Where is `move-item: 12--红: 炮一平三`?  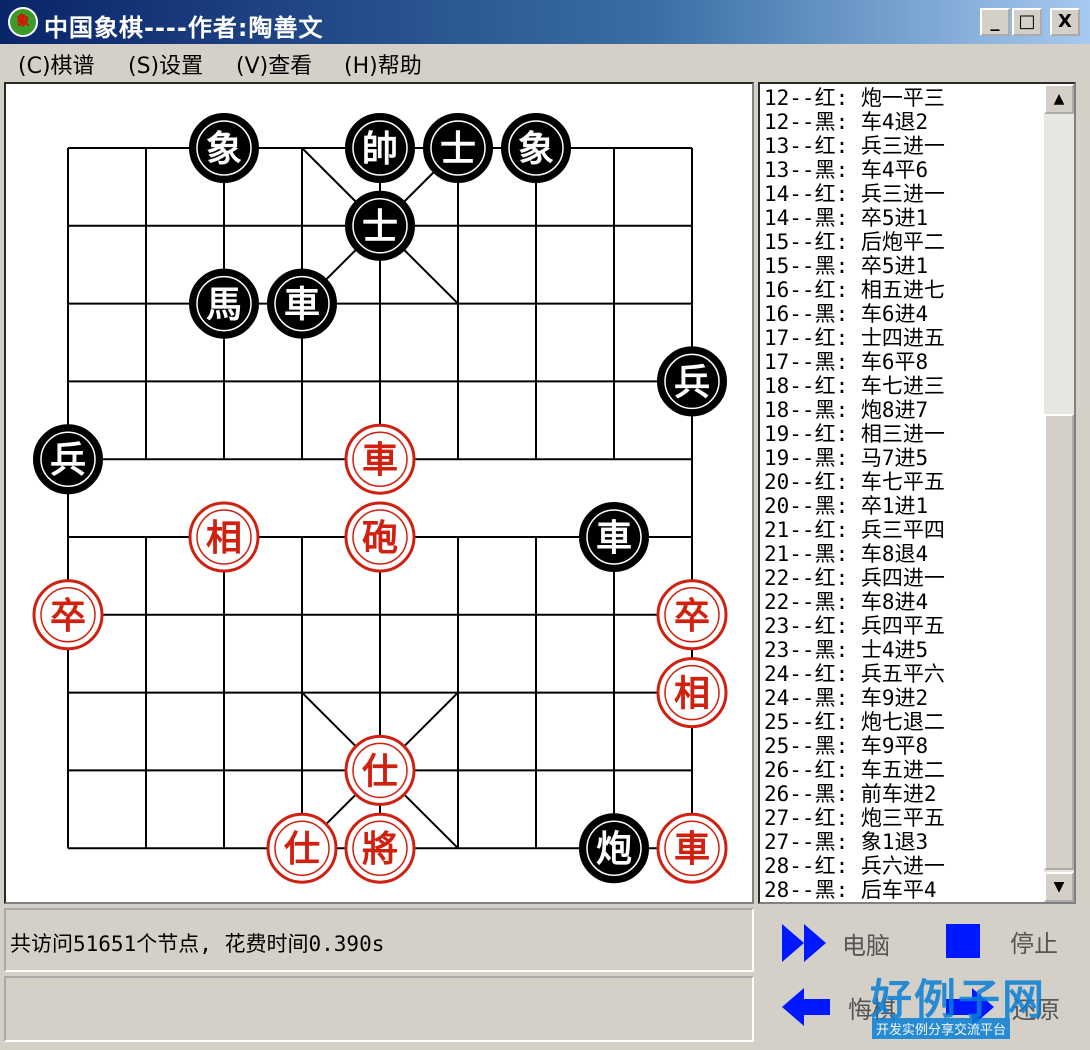 move-item: 12--红: 炮一平三 is located at coordinates (854, 98).